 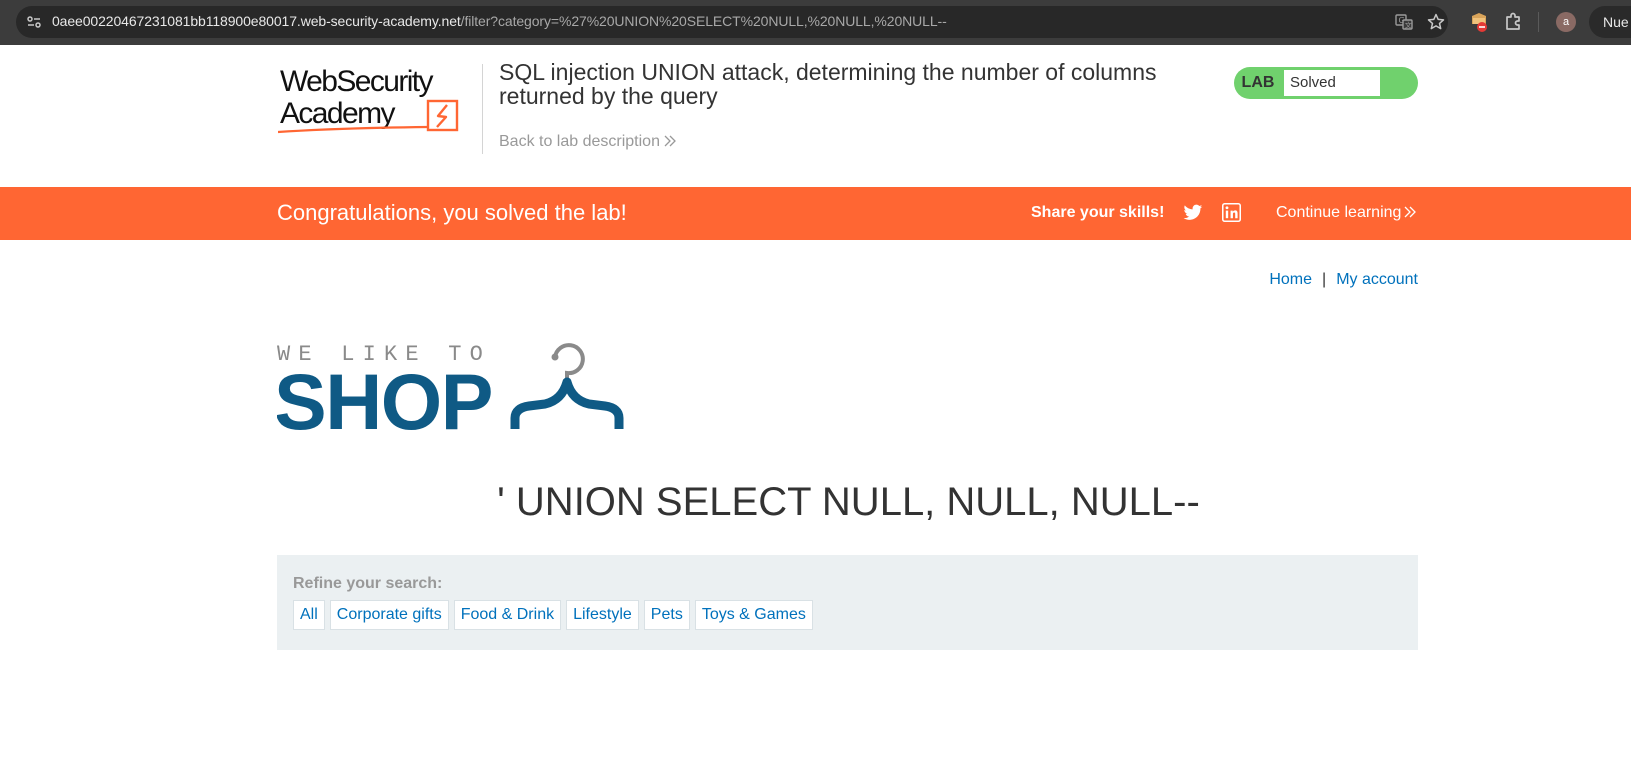 I want to click on back-to-lab-description-link: Back to lab description, so click(x=588, y=142).